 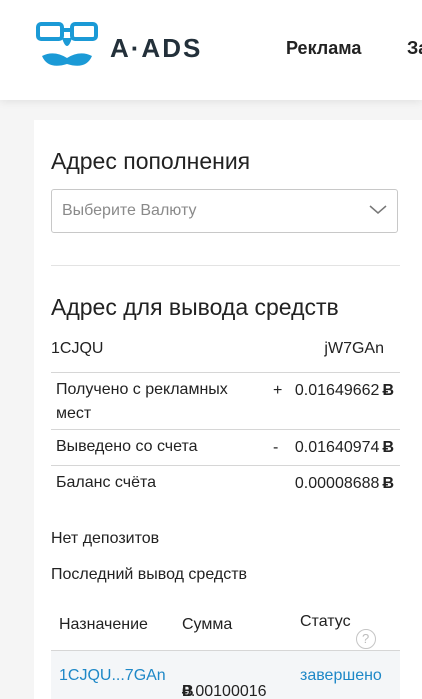 I want to click on balance-label: Получено с рекламных мест, so click(x=142, y=401).